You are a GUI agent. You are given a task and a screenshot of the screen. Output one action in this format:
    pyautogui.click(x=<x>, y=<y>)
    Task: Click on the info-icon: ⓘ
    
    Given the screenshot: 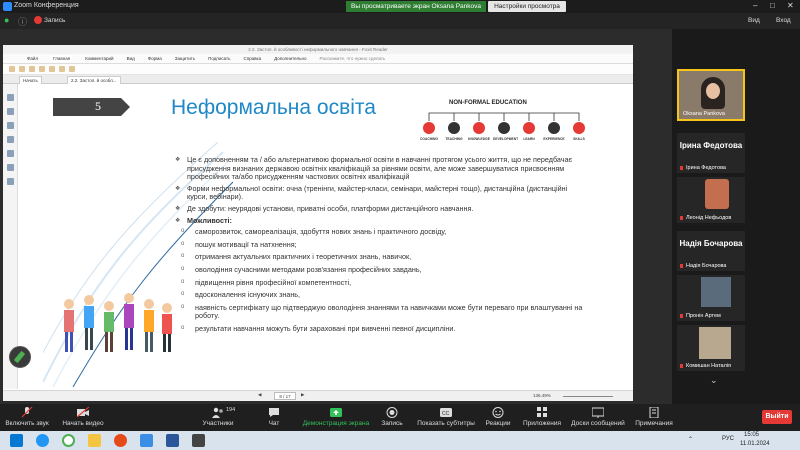 What is the action you would take?
    pyautogui.click(x=22, y=21)
    